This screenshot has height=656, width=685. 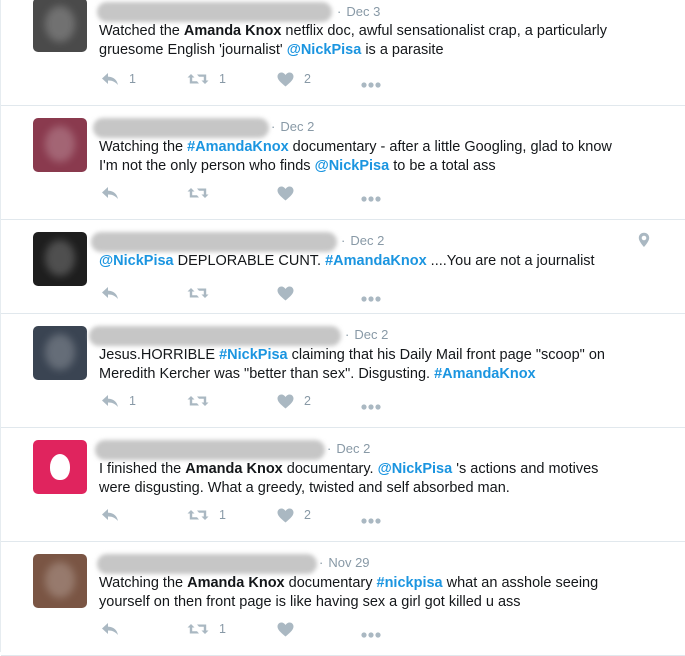 What do you see at coordinates (253, 355) in the screenshot?
I see `tweet-link: #NickPisa` at bounding box center [253, 355].